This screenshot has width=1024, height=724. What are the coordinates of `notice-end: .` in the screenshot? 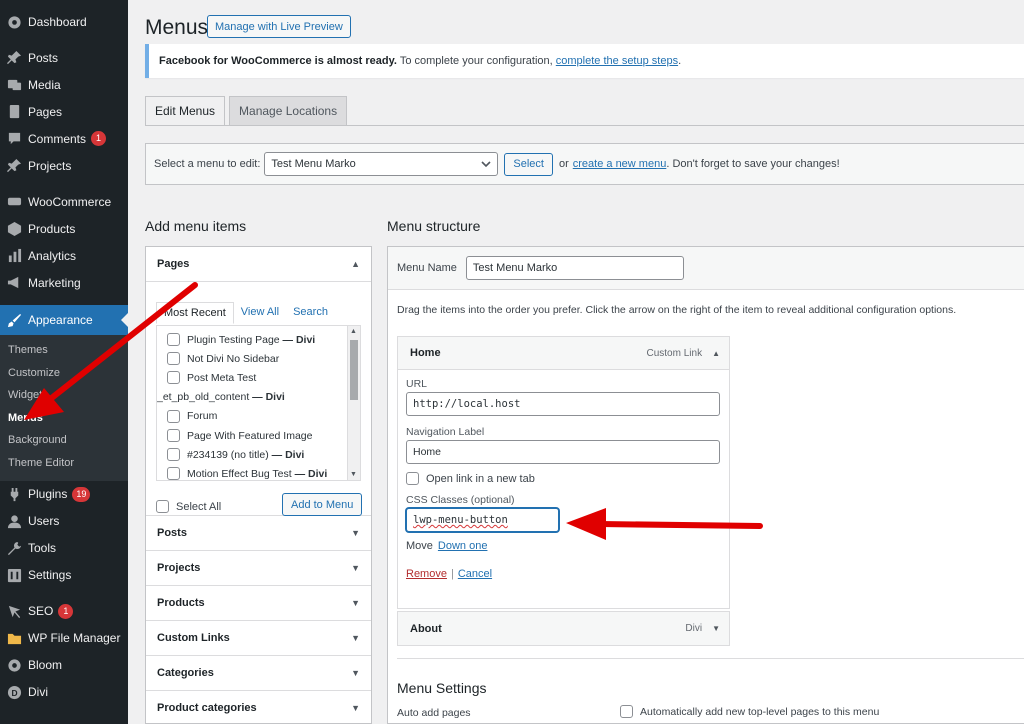 It's located at (680, 61).